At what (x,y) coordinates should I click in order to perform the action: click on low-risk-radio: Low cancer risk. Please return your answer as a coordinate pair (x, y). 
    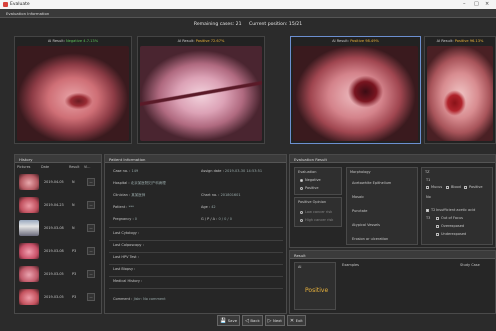
    Looking at the image, I should click on (316, 212).